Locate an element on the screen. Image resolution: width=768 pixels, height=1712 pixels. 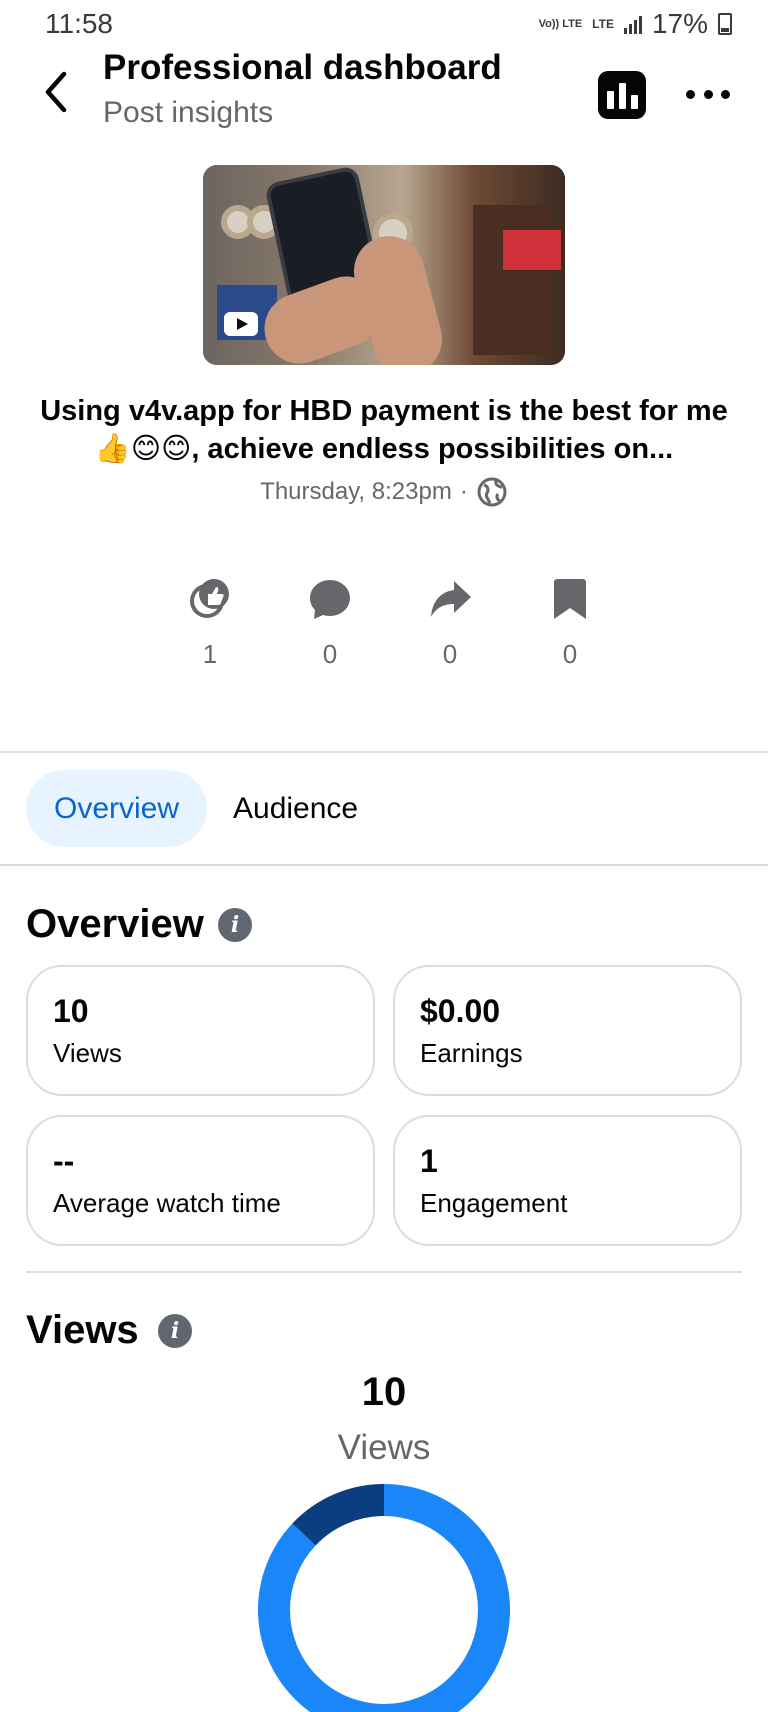
bookmark-icon is located at coordinates (570, 599).